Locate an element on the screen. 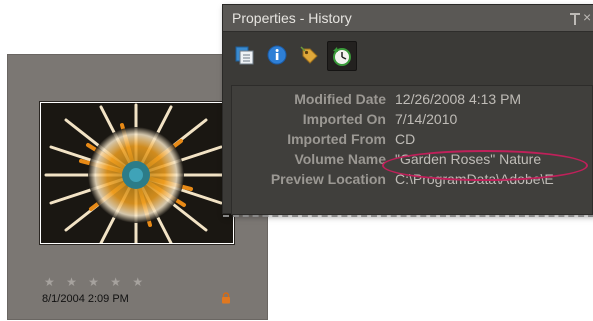 This screenshot has height=321, width=593. general-tab is located at coordinates (245, 55).